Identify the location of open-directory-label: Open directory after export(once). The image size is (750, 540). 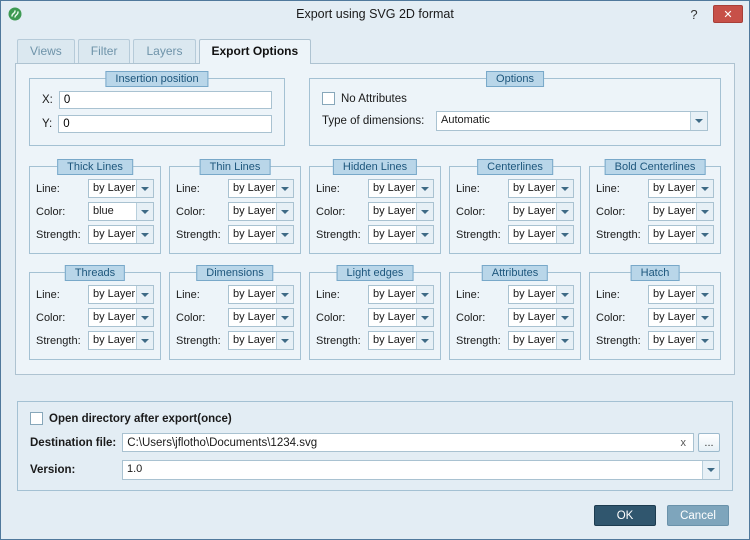
(140, 418).